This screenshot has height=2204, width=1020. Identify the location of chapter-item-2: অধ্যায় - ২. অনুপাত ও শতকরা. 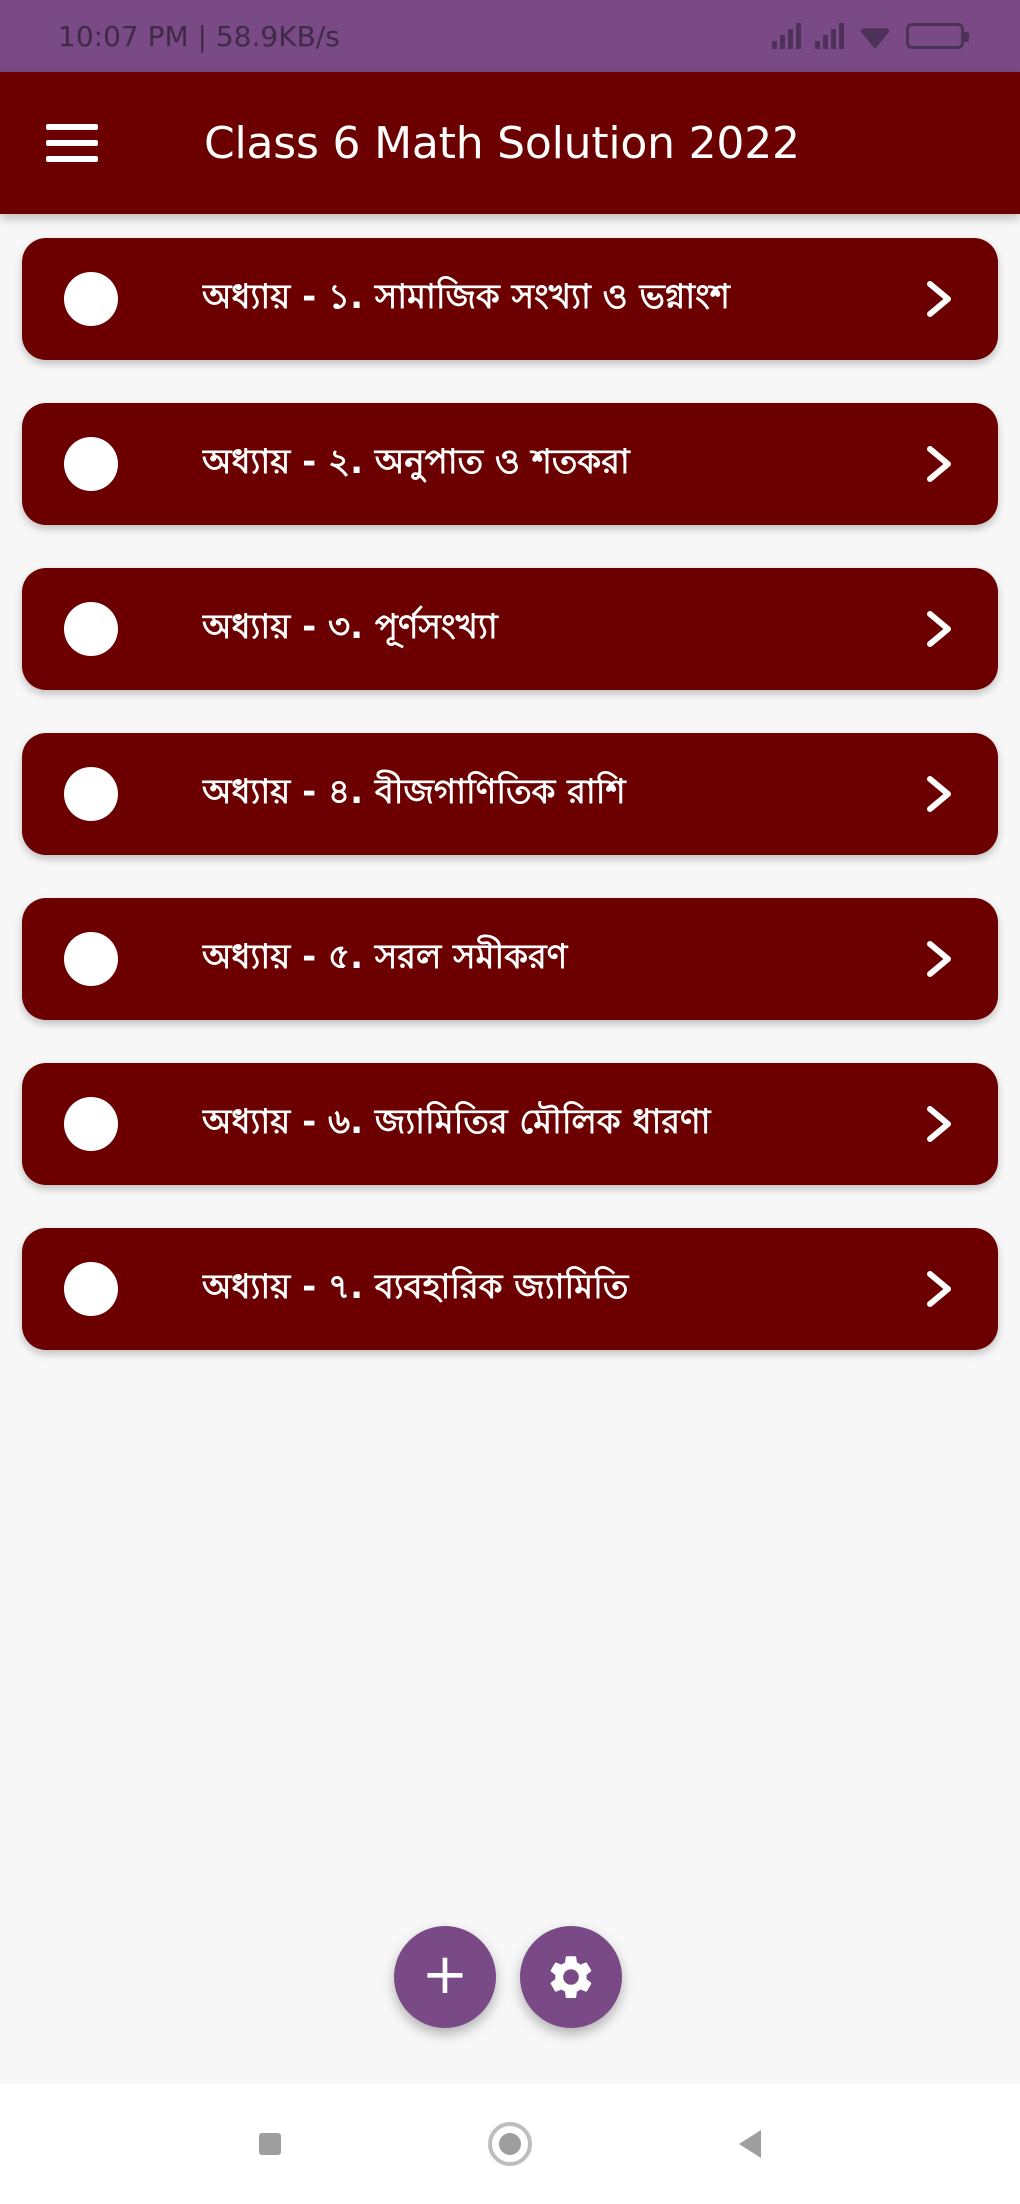
(510, 464).